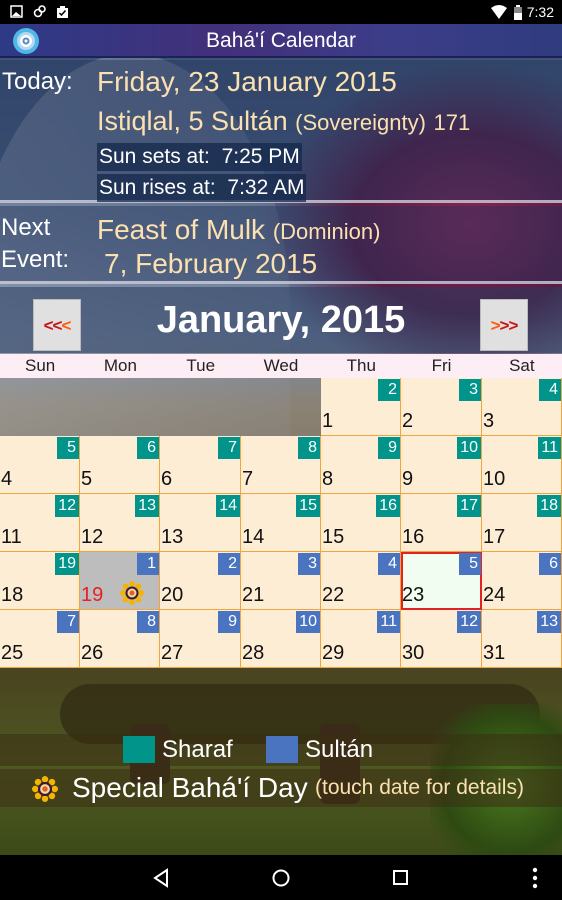 The width and height of the screenshot is (562, 900). I want to click on gregorian-day-number: 29, so click(333, 653).